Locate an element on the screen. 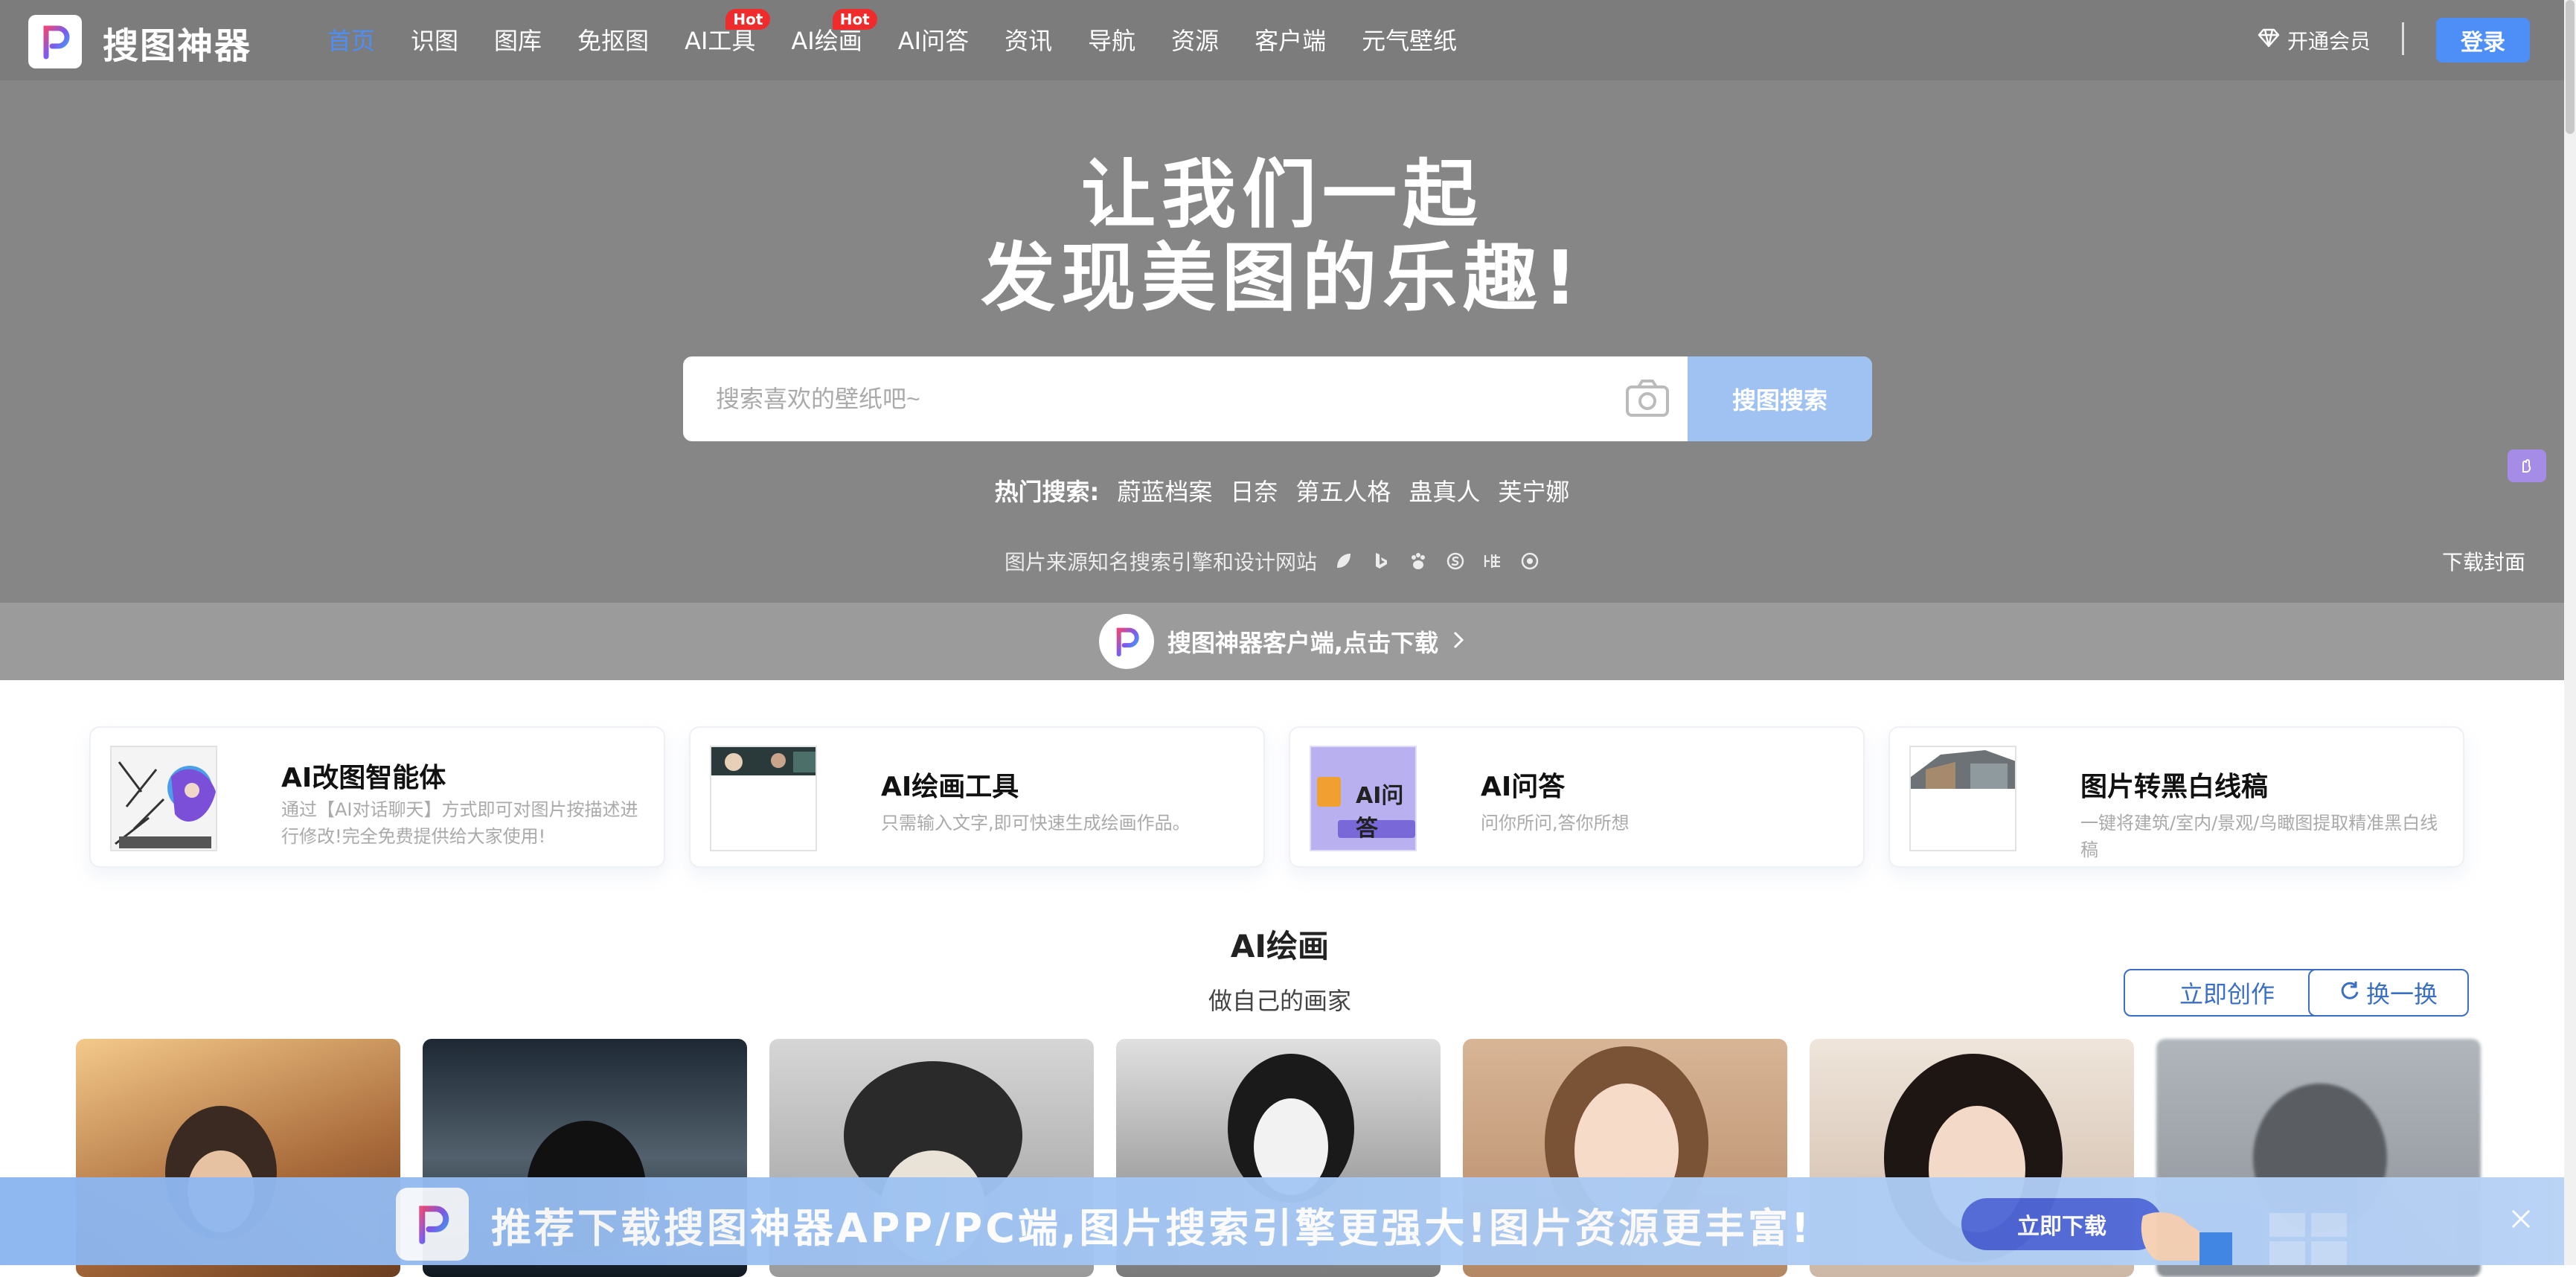 This screenshot has height=1277, width=2576. card-title: 图片转黑白线稿 is located at coordinates (2174, 787).